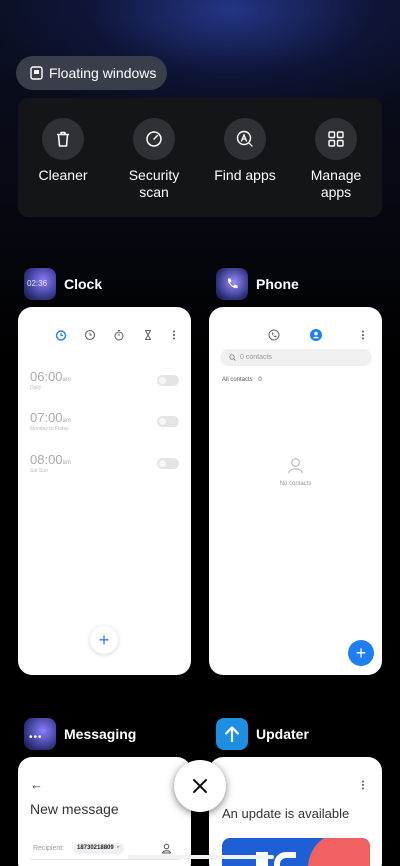 The image size is (400, 866). I want to click on updater-app-name: Updater, so click(282, 734).